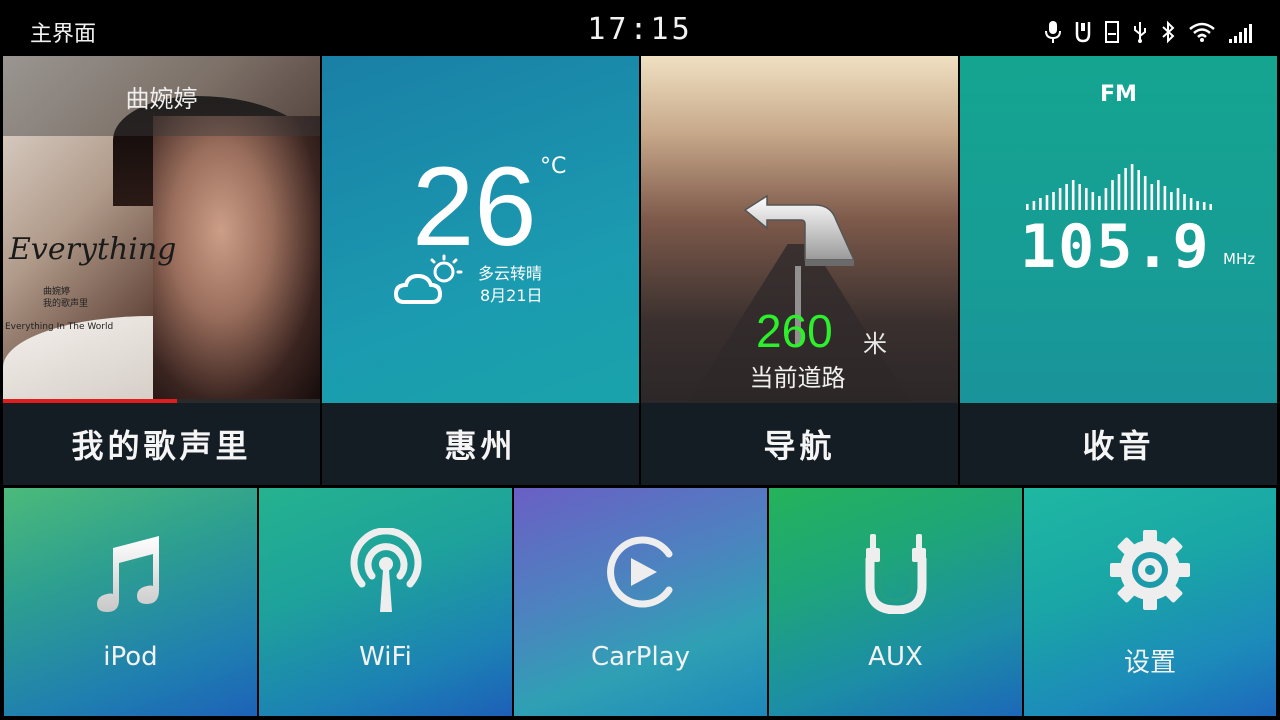 The image size is (1280, 720). Describe the element at coordinates (93, 249) in the screenshot. I see `album-script-text: Everything` at that location.